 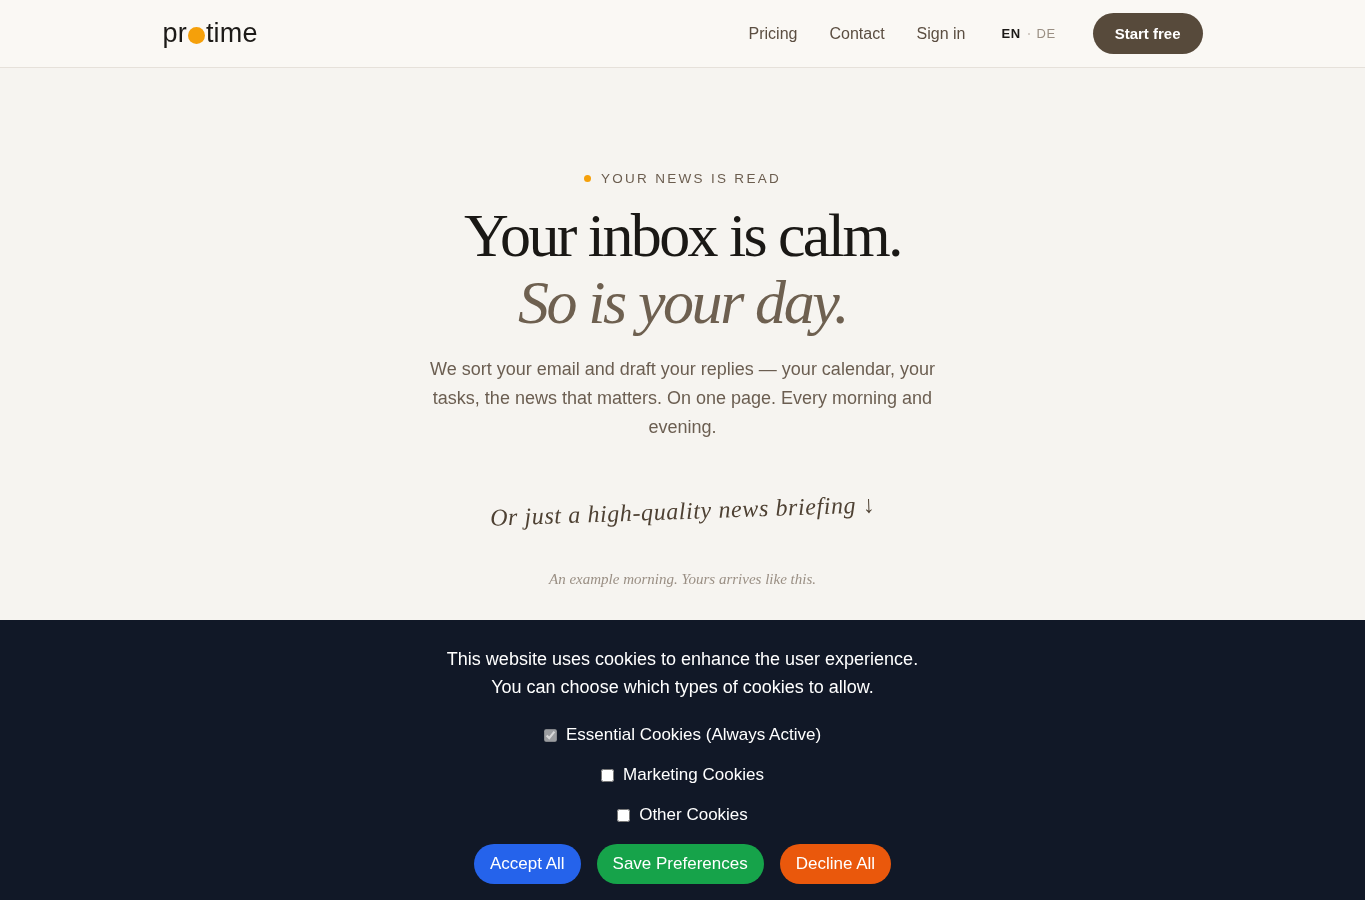 What do you see at coordinates (682, 235) in the screenshot?
I see `hero-title: Your inbox is calm.` at bounding box center [682, 235].